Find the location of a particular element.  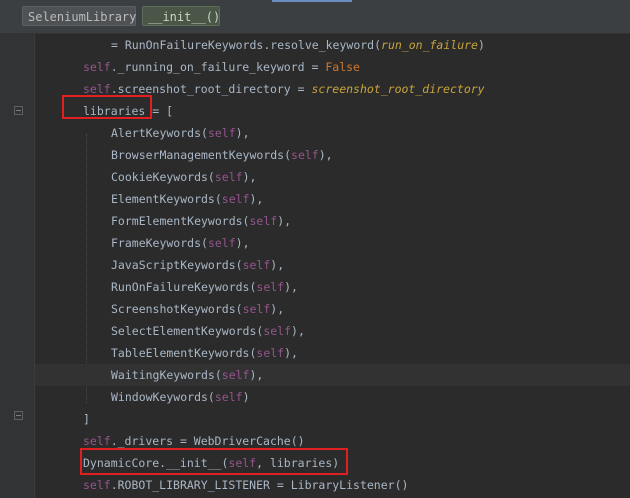

code-line: WindowKeywords(self) is located at coordinates (332, 397).